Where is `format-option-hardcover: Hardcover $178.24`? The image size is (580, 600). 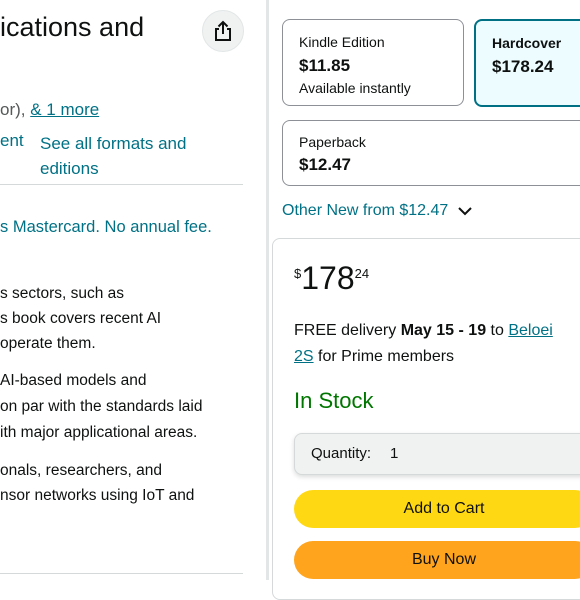
format-option-hardcover: Hardcover $178.24 is located at coordinates (527, 63).